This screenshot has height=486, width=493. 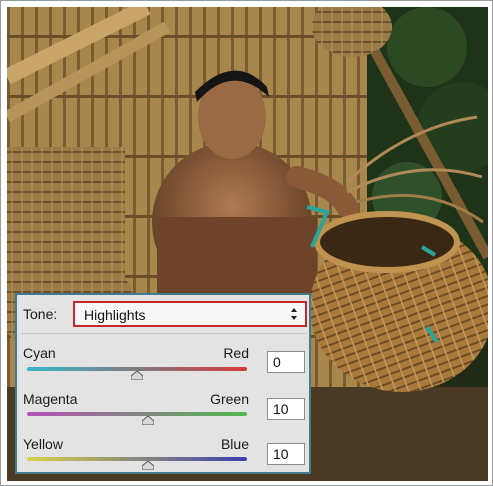 I want to click on yellow-blue-slider-track, so click(x=137, y=459).